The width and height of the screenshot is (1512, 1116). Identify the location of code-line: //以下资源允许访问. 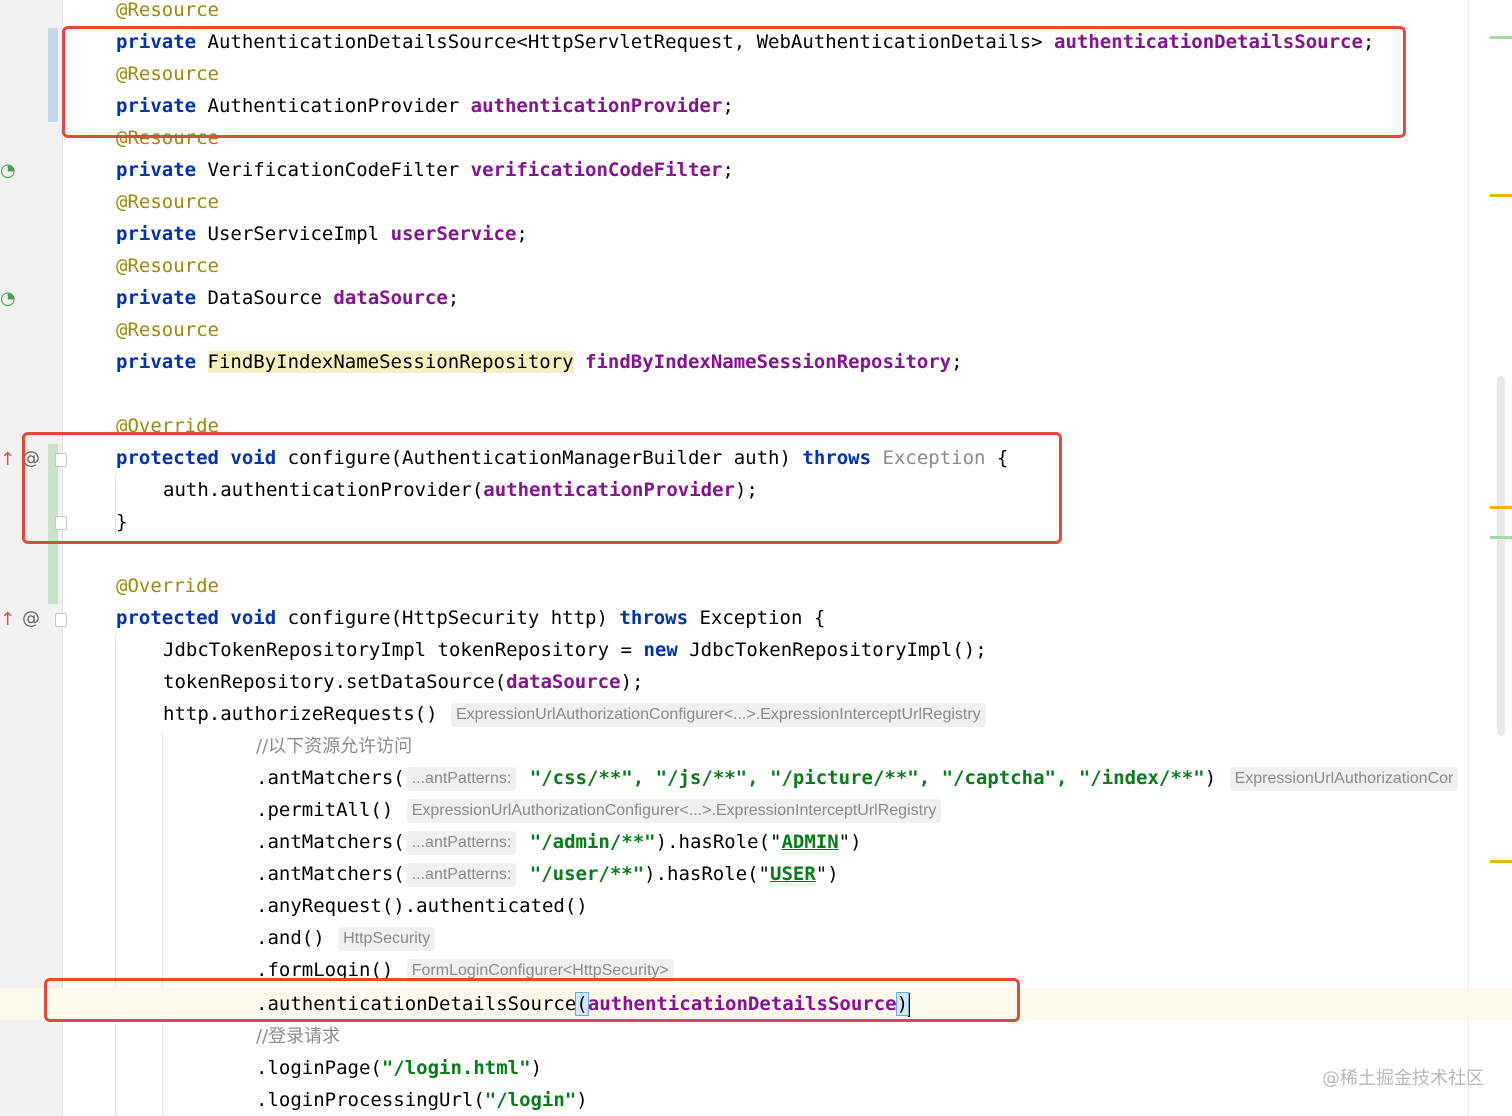
(334, 746).